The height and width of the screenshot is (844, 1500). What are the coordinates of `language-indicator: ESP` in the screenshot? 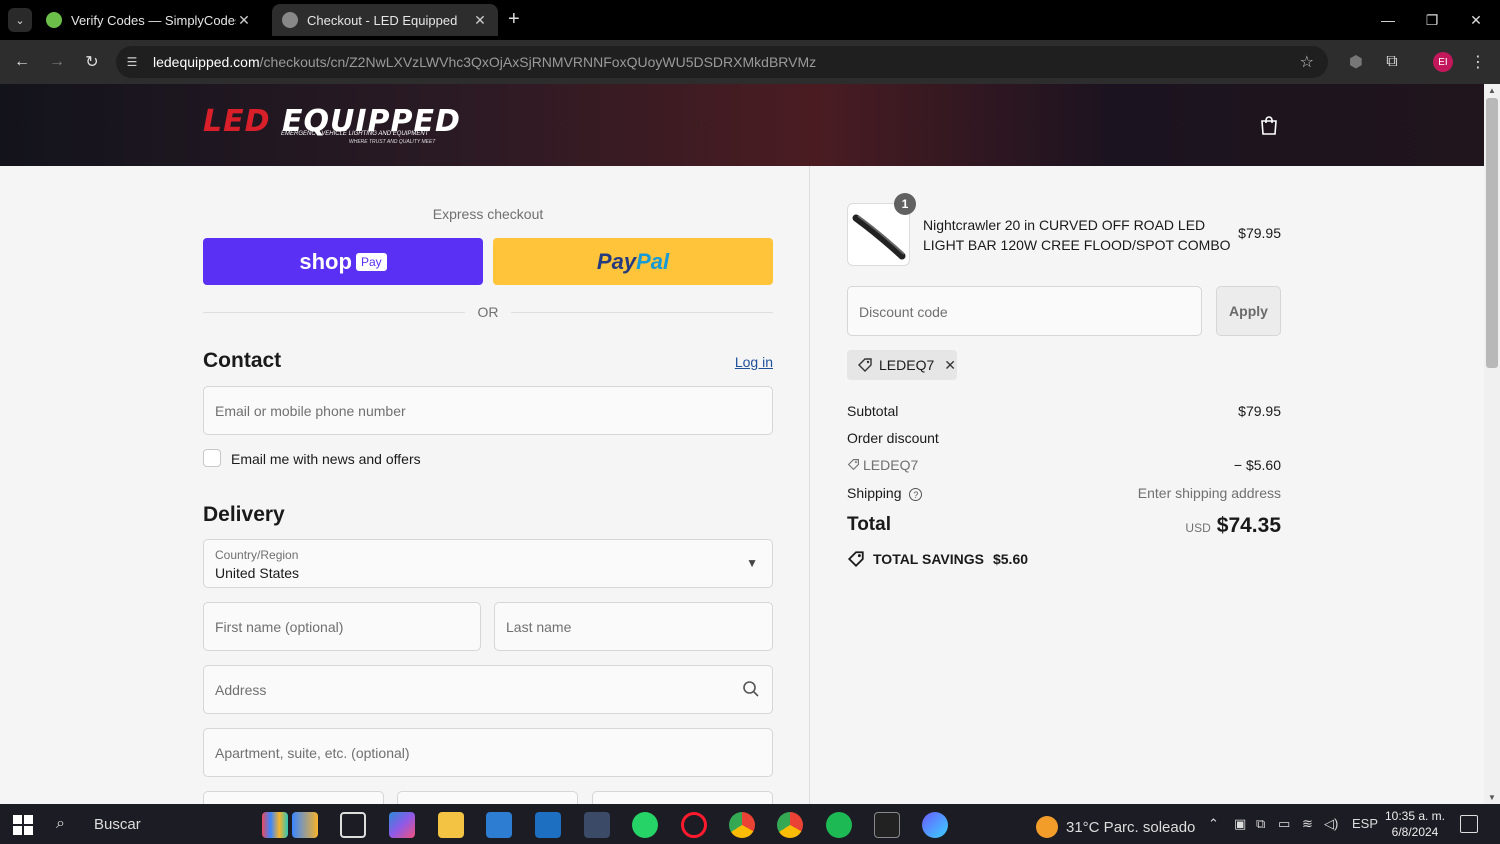 It's located at (1365, 823).